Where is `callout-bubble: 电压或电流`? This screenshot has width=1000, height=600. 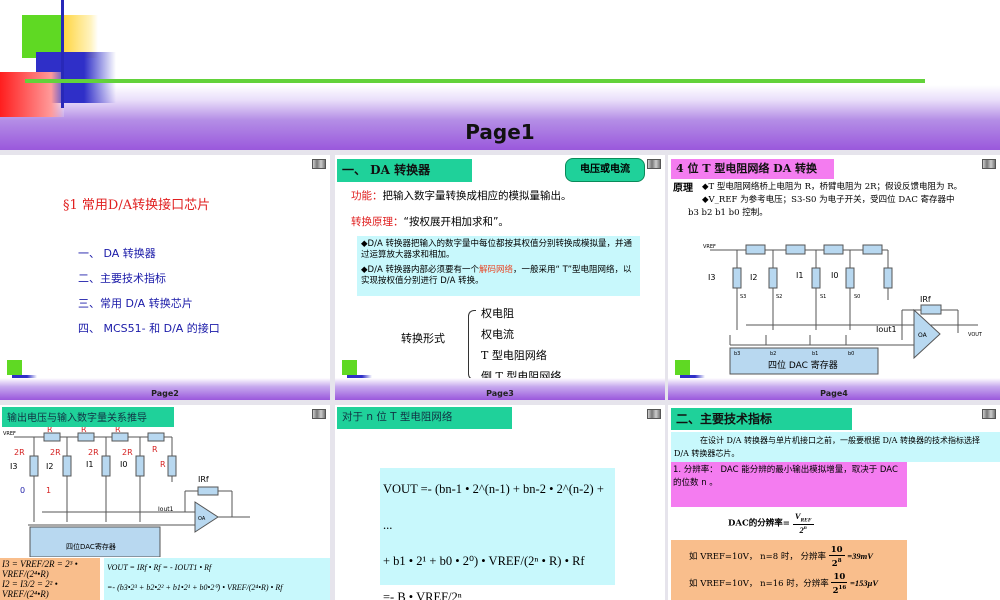 callout-bubble: 电压或电流 is located at coordinates (605, 170).